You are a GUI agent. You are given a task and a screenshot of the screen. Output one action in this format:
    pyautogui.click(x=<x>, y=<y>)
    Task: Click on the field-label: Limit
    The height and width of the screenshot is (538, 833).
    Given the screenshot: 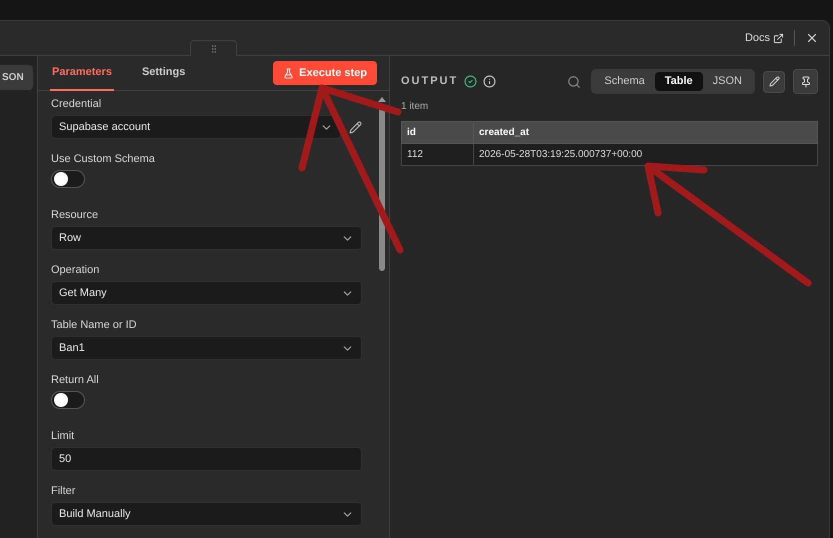 What is the action you would take?
    pyautogui.click(x=63, y=436)
    